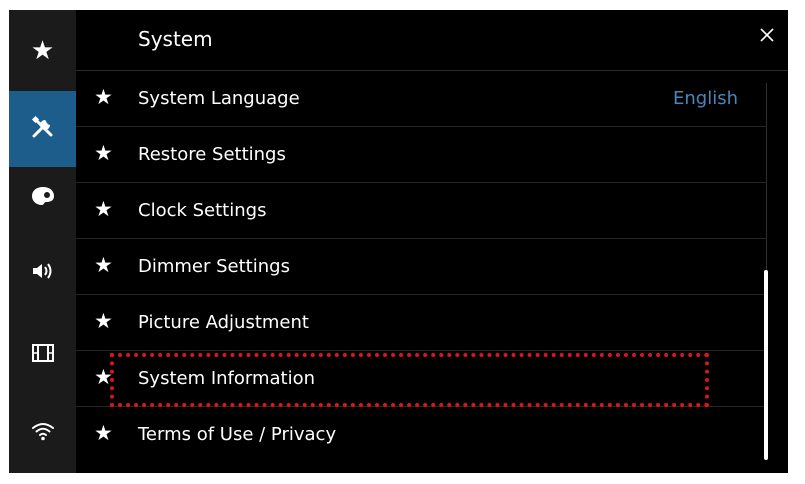  I want to click on scrollbar-track, so click(766, 178).